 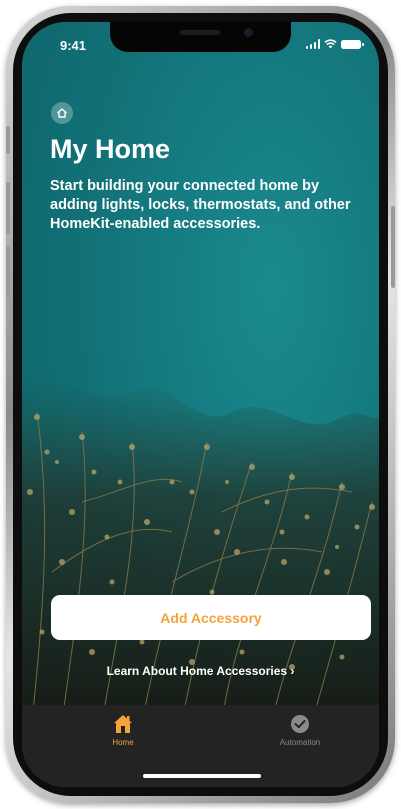 I want to click on front-camera, so click(x=248, y=32).